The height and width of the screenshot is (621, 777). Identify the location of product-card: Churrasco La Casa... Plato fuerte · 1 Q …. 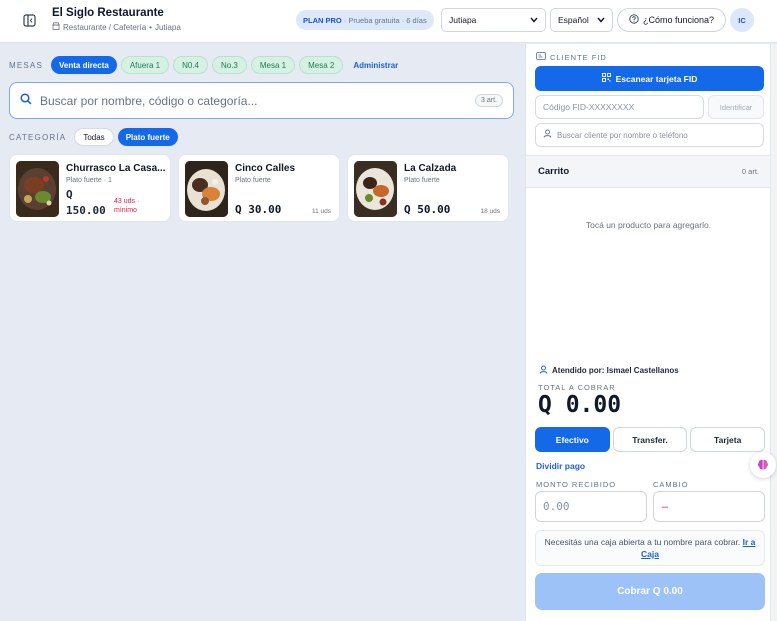
(90, 188).